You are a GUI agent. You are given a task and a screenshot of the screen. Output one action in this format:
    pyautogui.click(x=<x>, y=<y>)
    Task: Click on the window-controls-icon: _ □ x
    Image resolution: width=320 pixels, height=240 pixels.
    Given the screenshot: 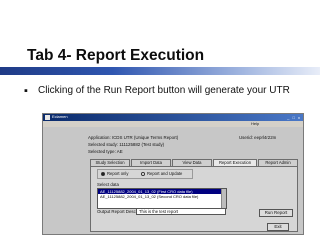 What is the action you would take?
    pyautogui.click(x=294, y=117)
    